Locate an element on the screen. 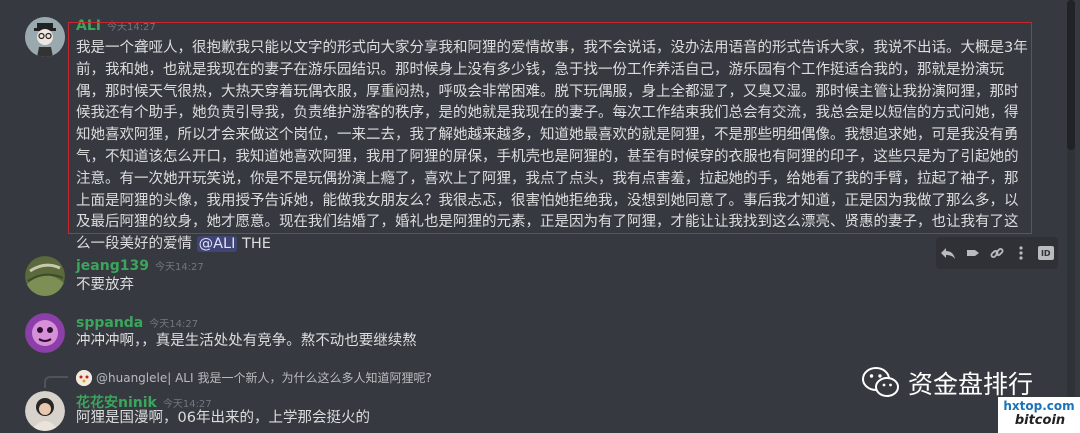  reply-text: 我是一个新人，为什么这么多人知道阿狸呢? is located at coordinates (314, 378).